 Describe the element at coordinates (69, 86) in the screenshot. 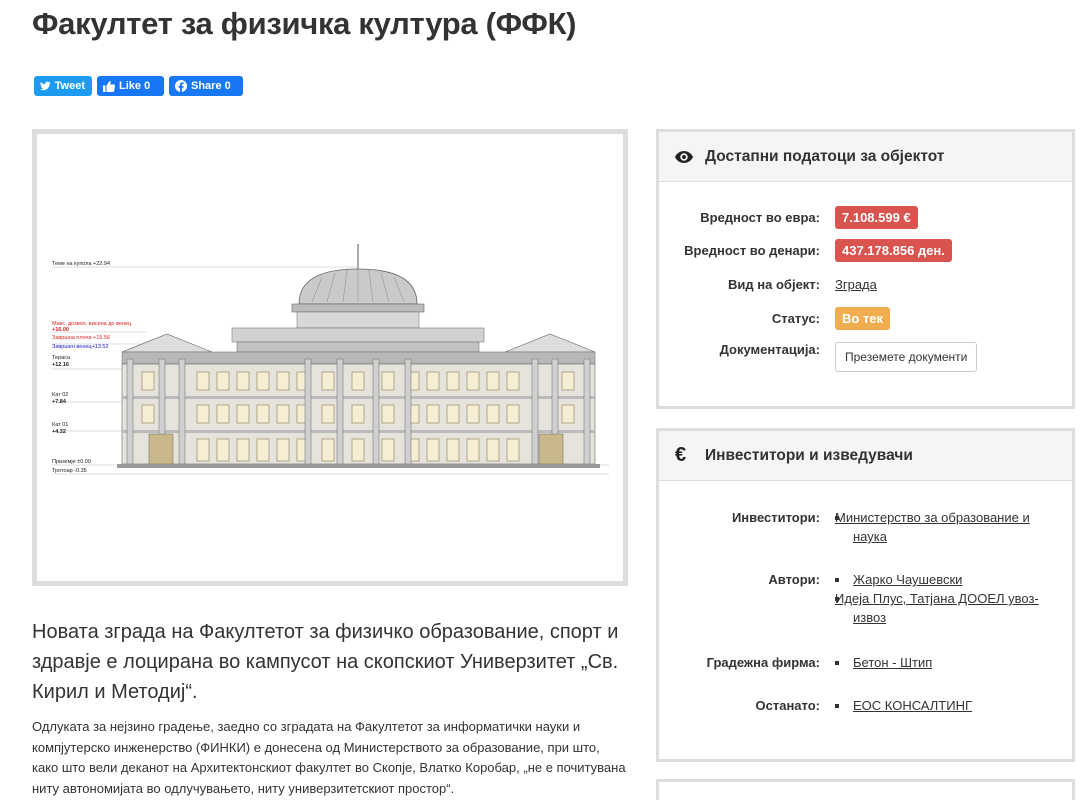

I see `tweet-label: Tweet` at that location.